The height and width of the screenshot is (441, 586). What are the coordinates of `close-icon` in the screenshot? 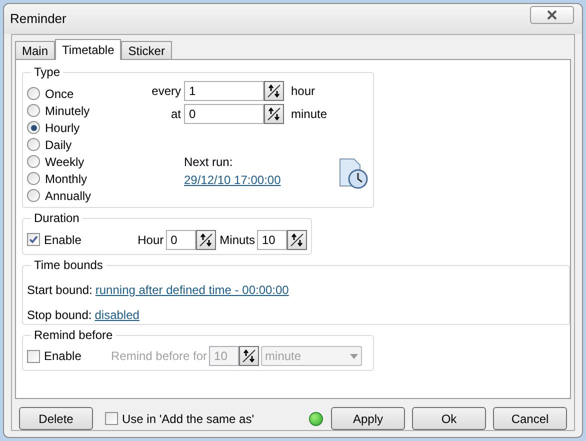 It's located at (552, 15).